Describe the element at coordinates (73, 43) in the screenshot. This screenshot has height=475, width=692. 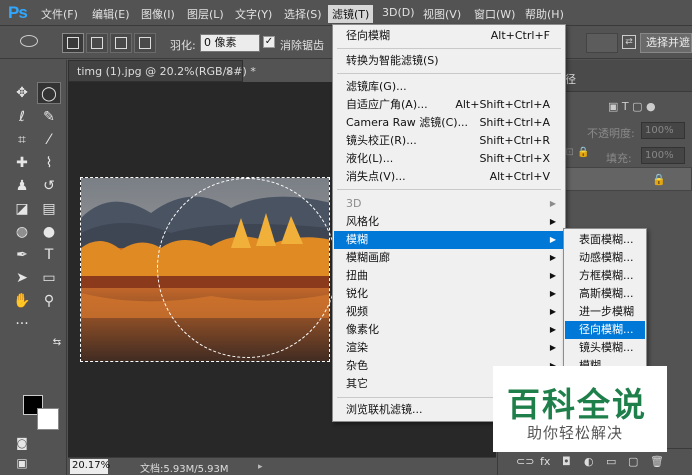
I see `new-selection-icon` at that location.